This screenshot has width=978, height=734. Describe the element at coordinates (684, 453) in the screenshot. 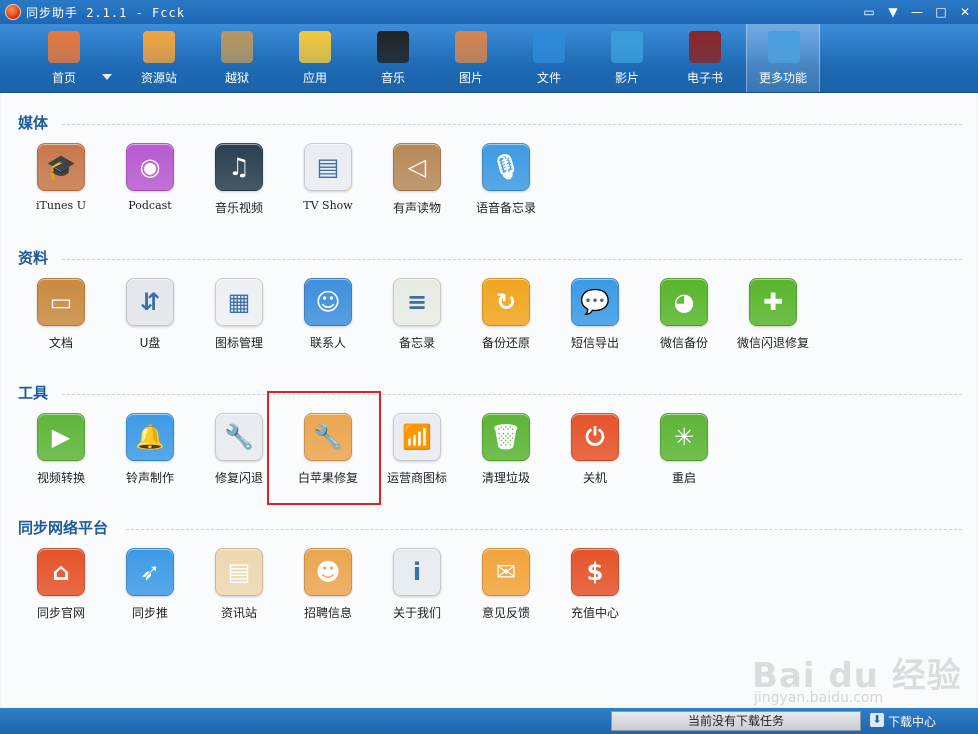

I see `app-restart: ✳ 重启` at that location.